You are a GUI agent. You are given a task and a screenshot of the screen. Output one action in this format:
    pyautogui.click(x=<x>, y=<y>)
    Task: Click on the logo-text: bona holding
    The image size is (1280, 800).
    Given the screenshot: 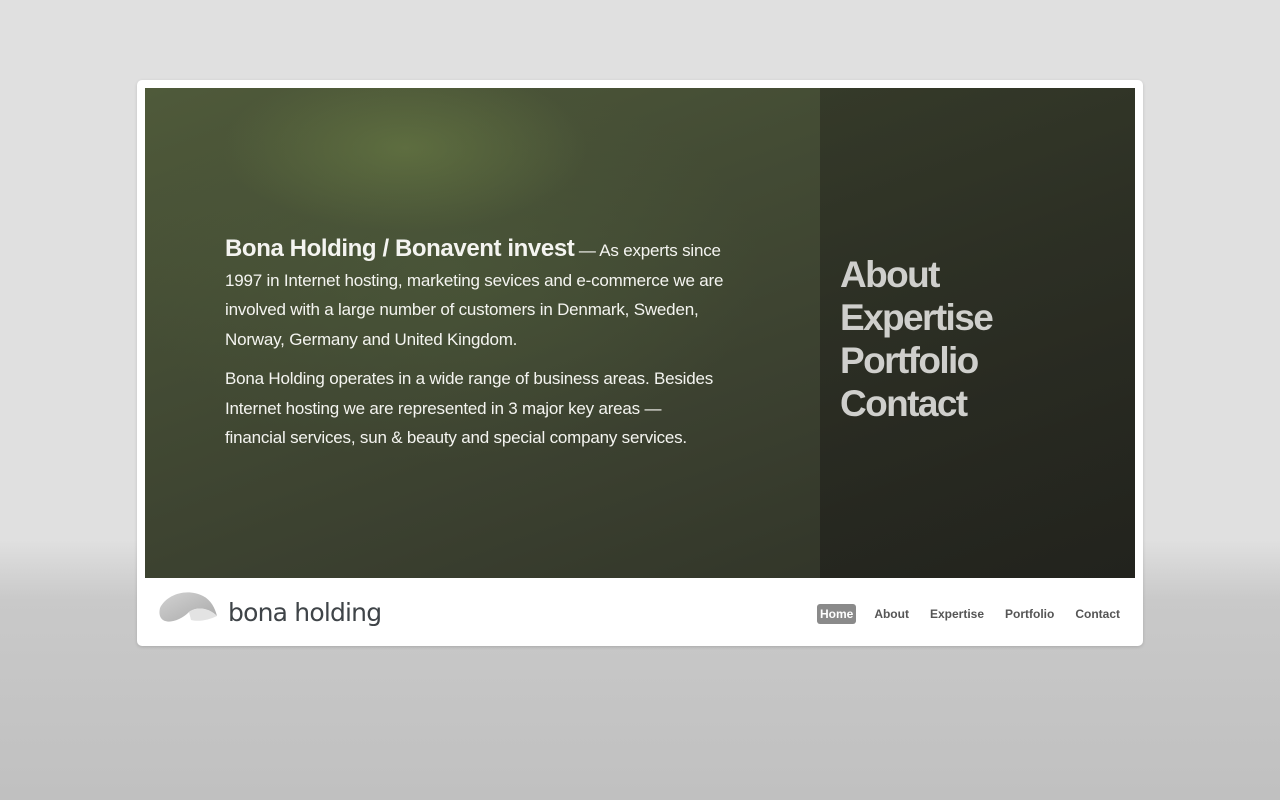 What is the action you would take?
    pyautogui.click(x=305, y=612)
    